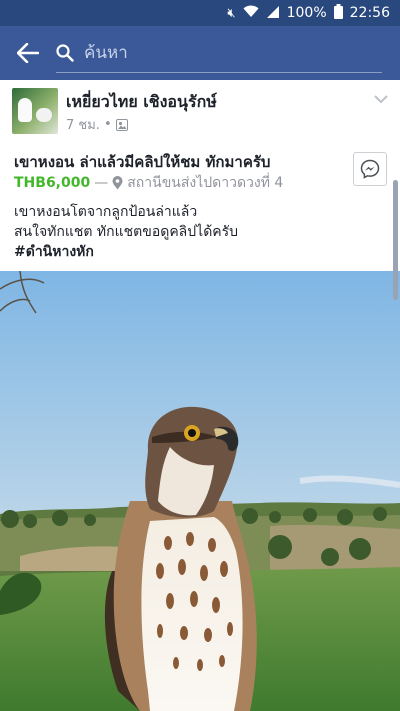 This screenshot has height=711, width=400. Describe the element at coordinates (273, 13) in the screenshot. I see `signal-icon` at that location.